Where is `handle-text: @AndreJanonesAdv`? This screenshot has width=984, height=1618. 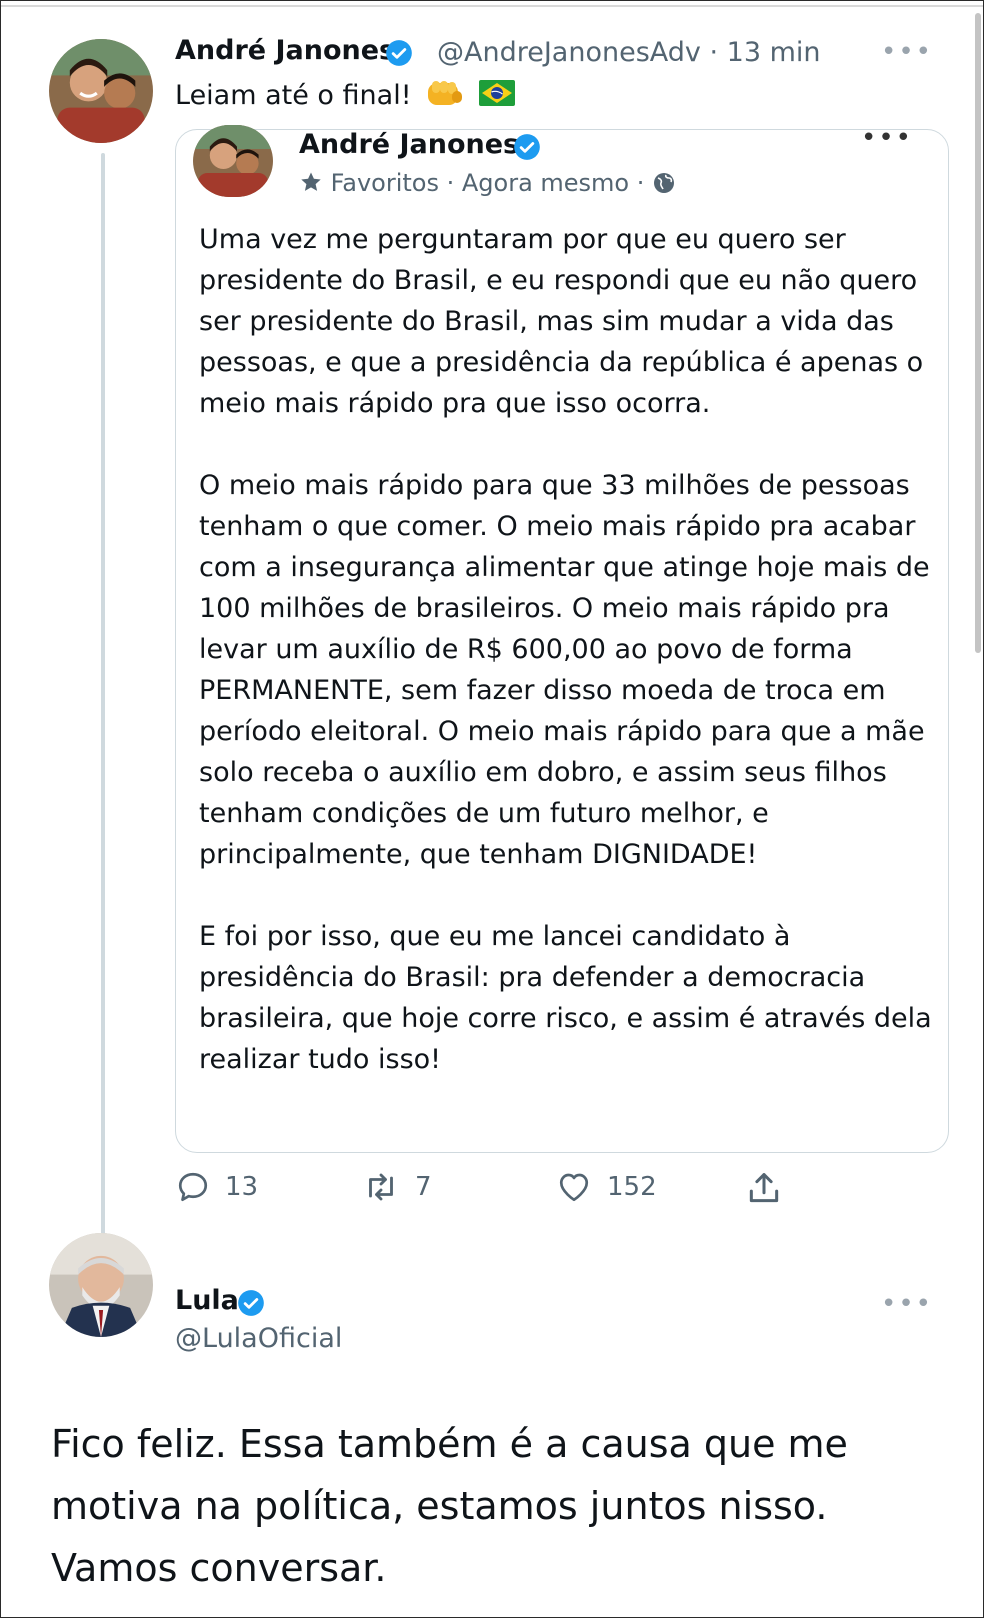 handle-text: @AndreJanonesAdv is located at coordinates (569, 52).